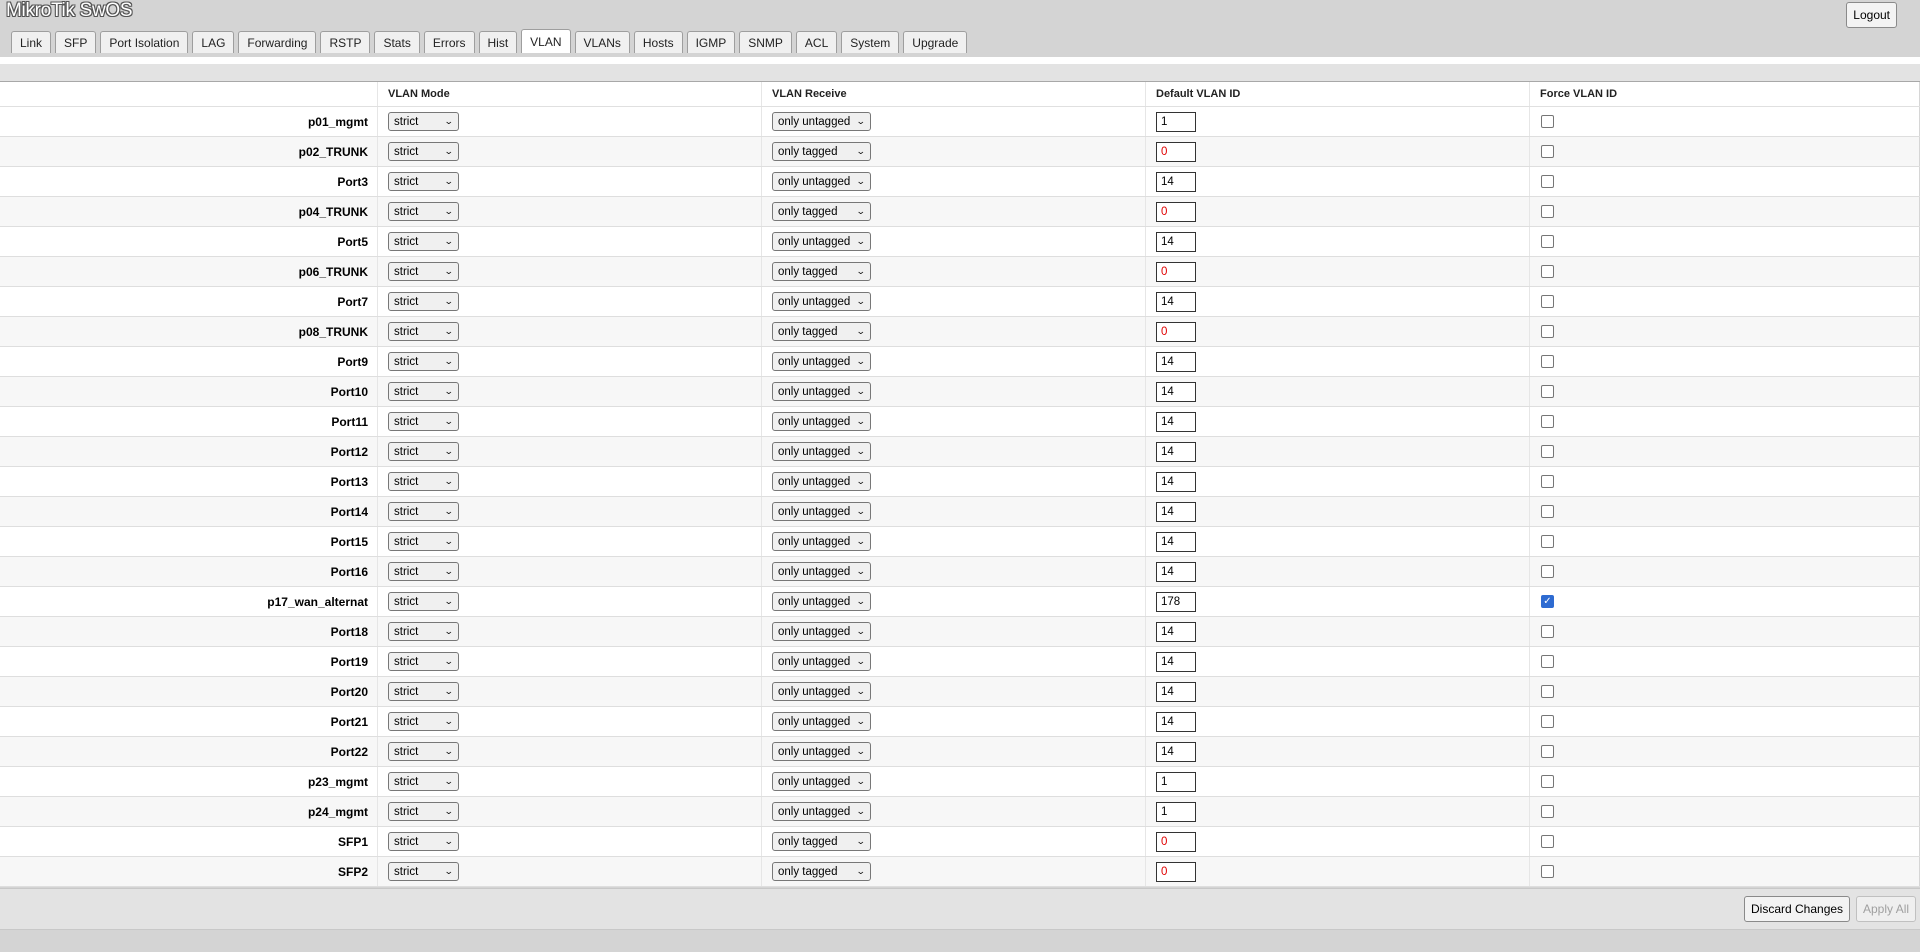 The width and height of the screenshot is (1920, 952). Describe the element at coordinates (397, 42) in the screenshot. I see `tab-stats: Stats` at that location.